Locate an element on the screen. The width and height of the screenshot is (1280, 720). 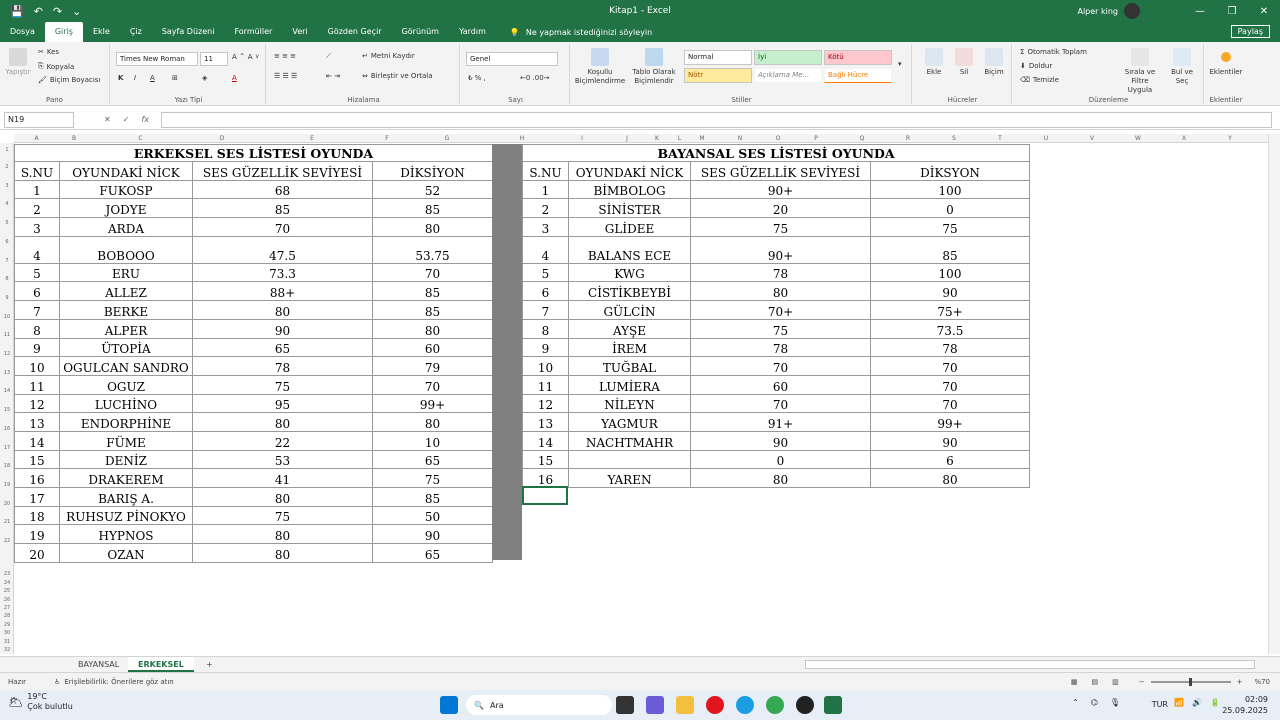
merge-center-button: ⇔ Birleştir ve Ortala is located at coordinates (397, 76).